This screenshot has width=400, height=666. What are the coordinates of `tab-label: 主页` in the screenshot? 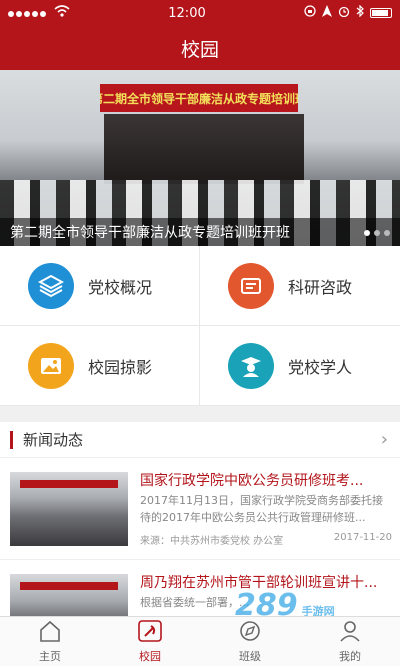 It's located at (50, 656).